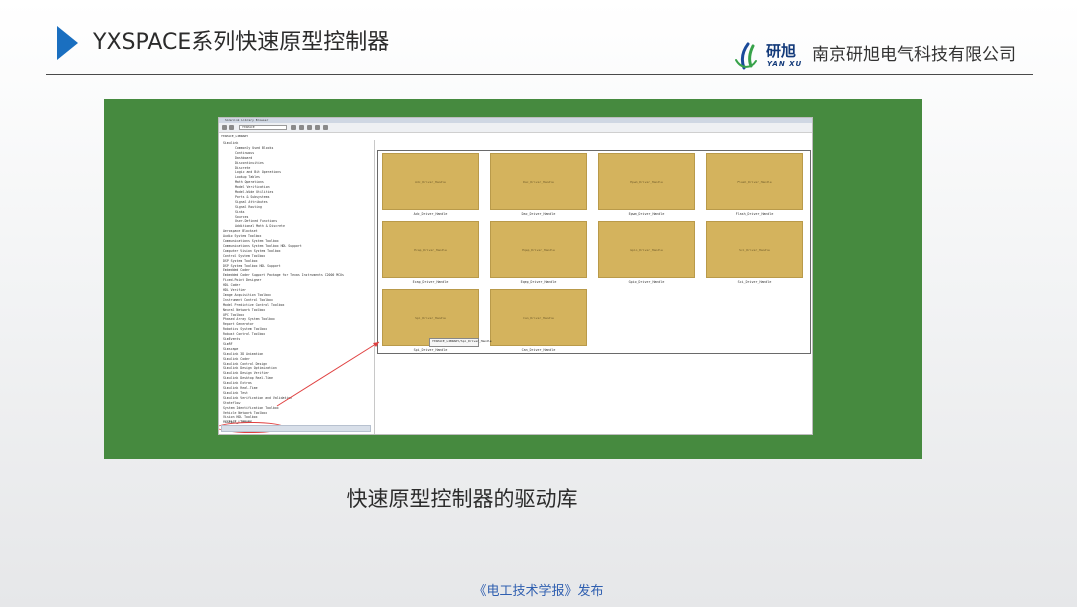 The width and height of the screenshot is (1077, 607). I want to click on logo-text-cn: 研旭, so click(781, 51).